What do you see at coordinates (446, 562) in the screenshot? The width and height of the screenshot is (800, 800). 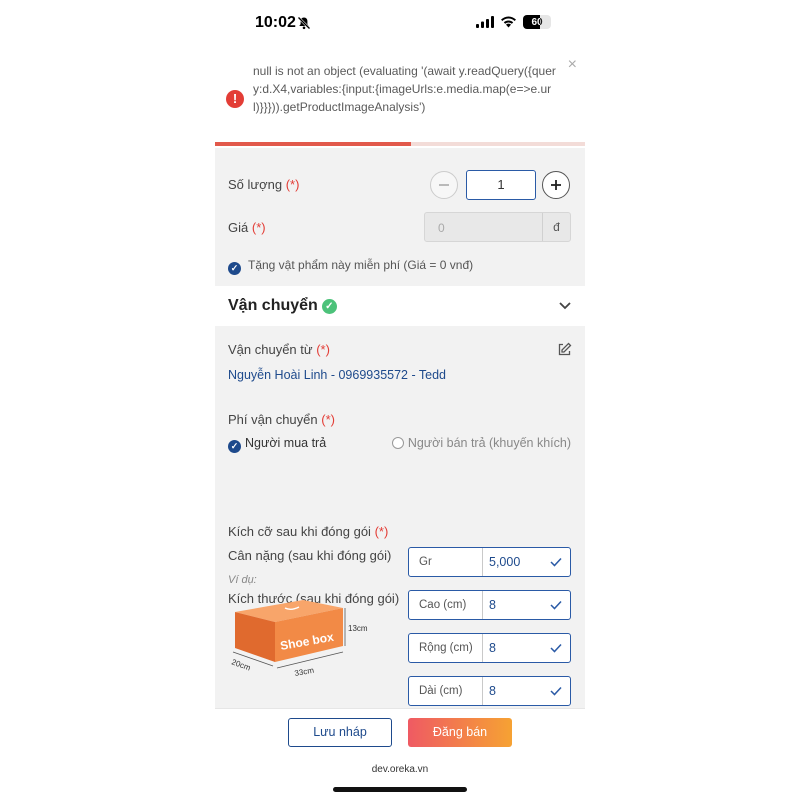 I see `weight-unit-label: Gr` at bounding box center [446, 562].